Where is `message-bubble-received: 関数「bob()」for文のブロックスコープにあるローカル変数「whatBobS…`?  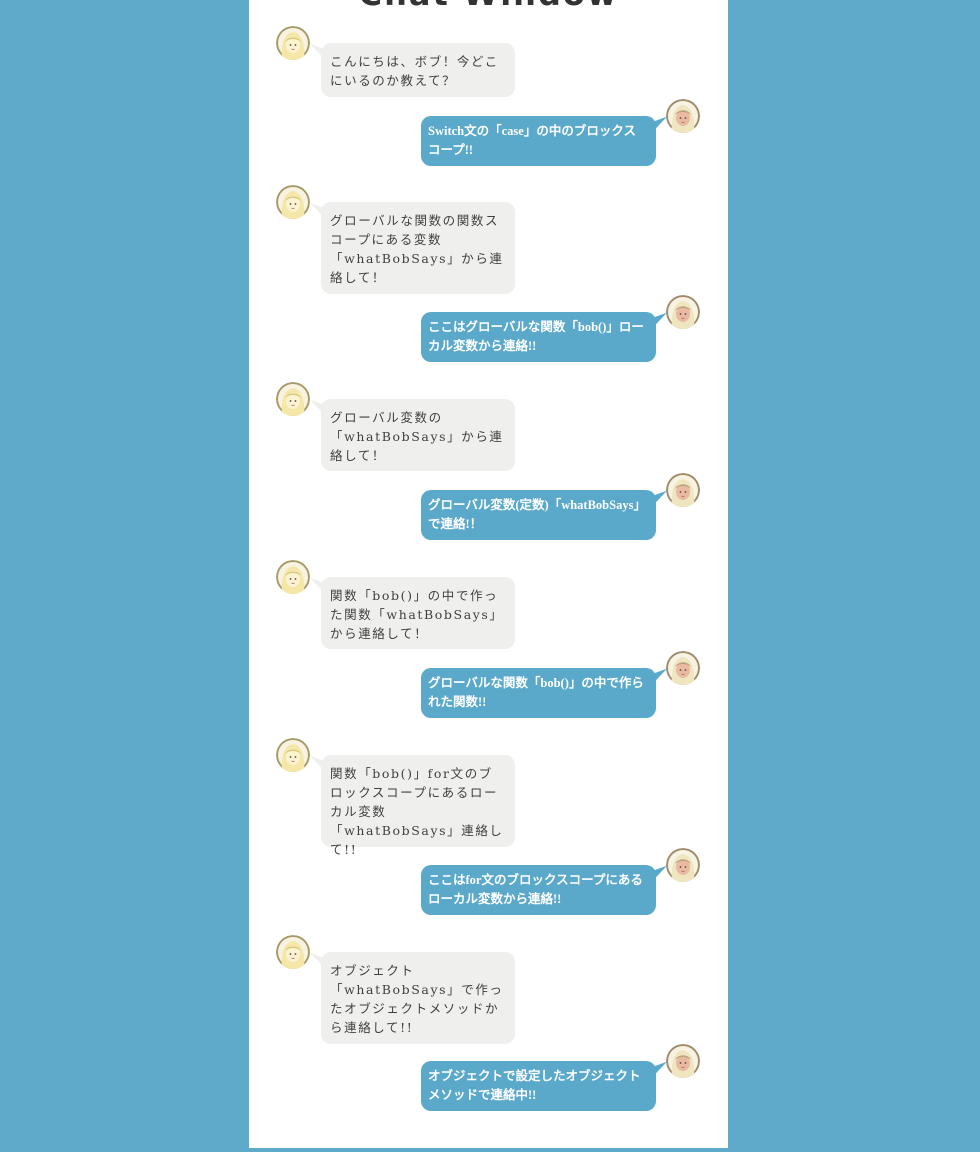
message-bubble-received: 関数「bob()」for文のブロックスコープにあるローカル変数「whatBobS… is located at coordinates (418, 806).